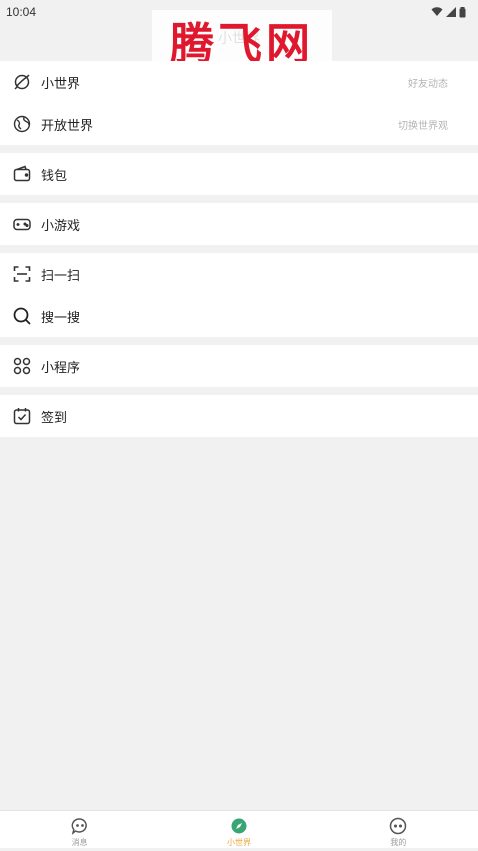 The image size is (478, 851). Describe the element at coordinates (238, 842) in the screenshot. I see `tab-label: 小世界` at that location.